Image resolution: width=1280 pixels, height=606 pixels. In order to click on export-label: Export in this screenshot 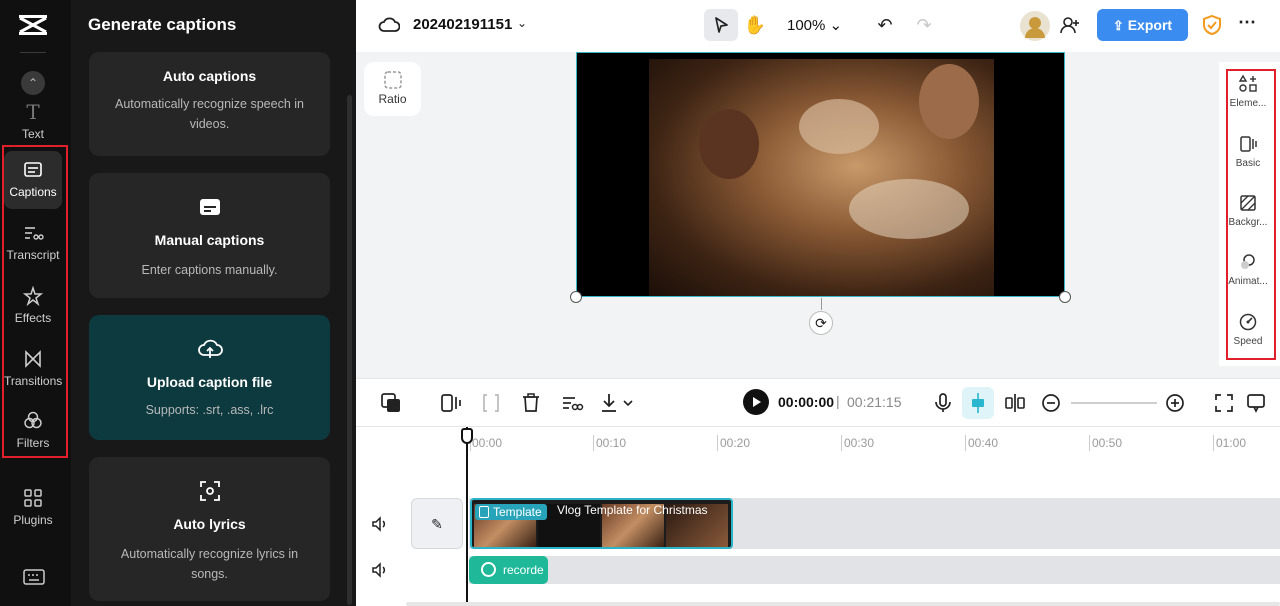, I will do `click(1150, 25)`.